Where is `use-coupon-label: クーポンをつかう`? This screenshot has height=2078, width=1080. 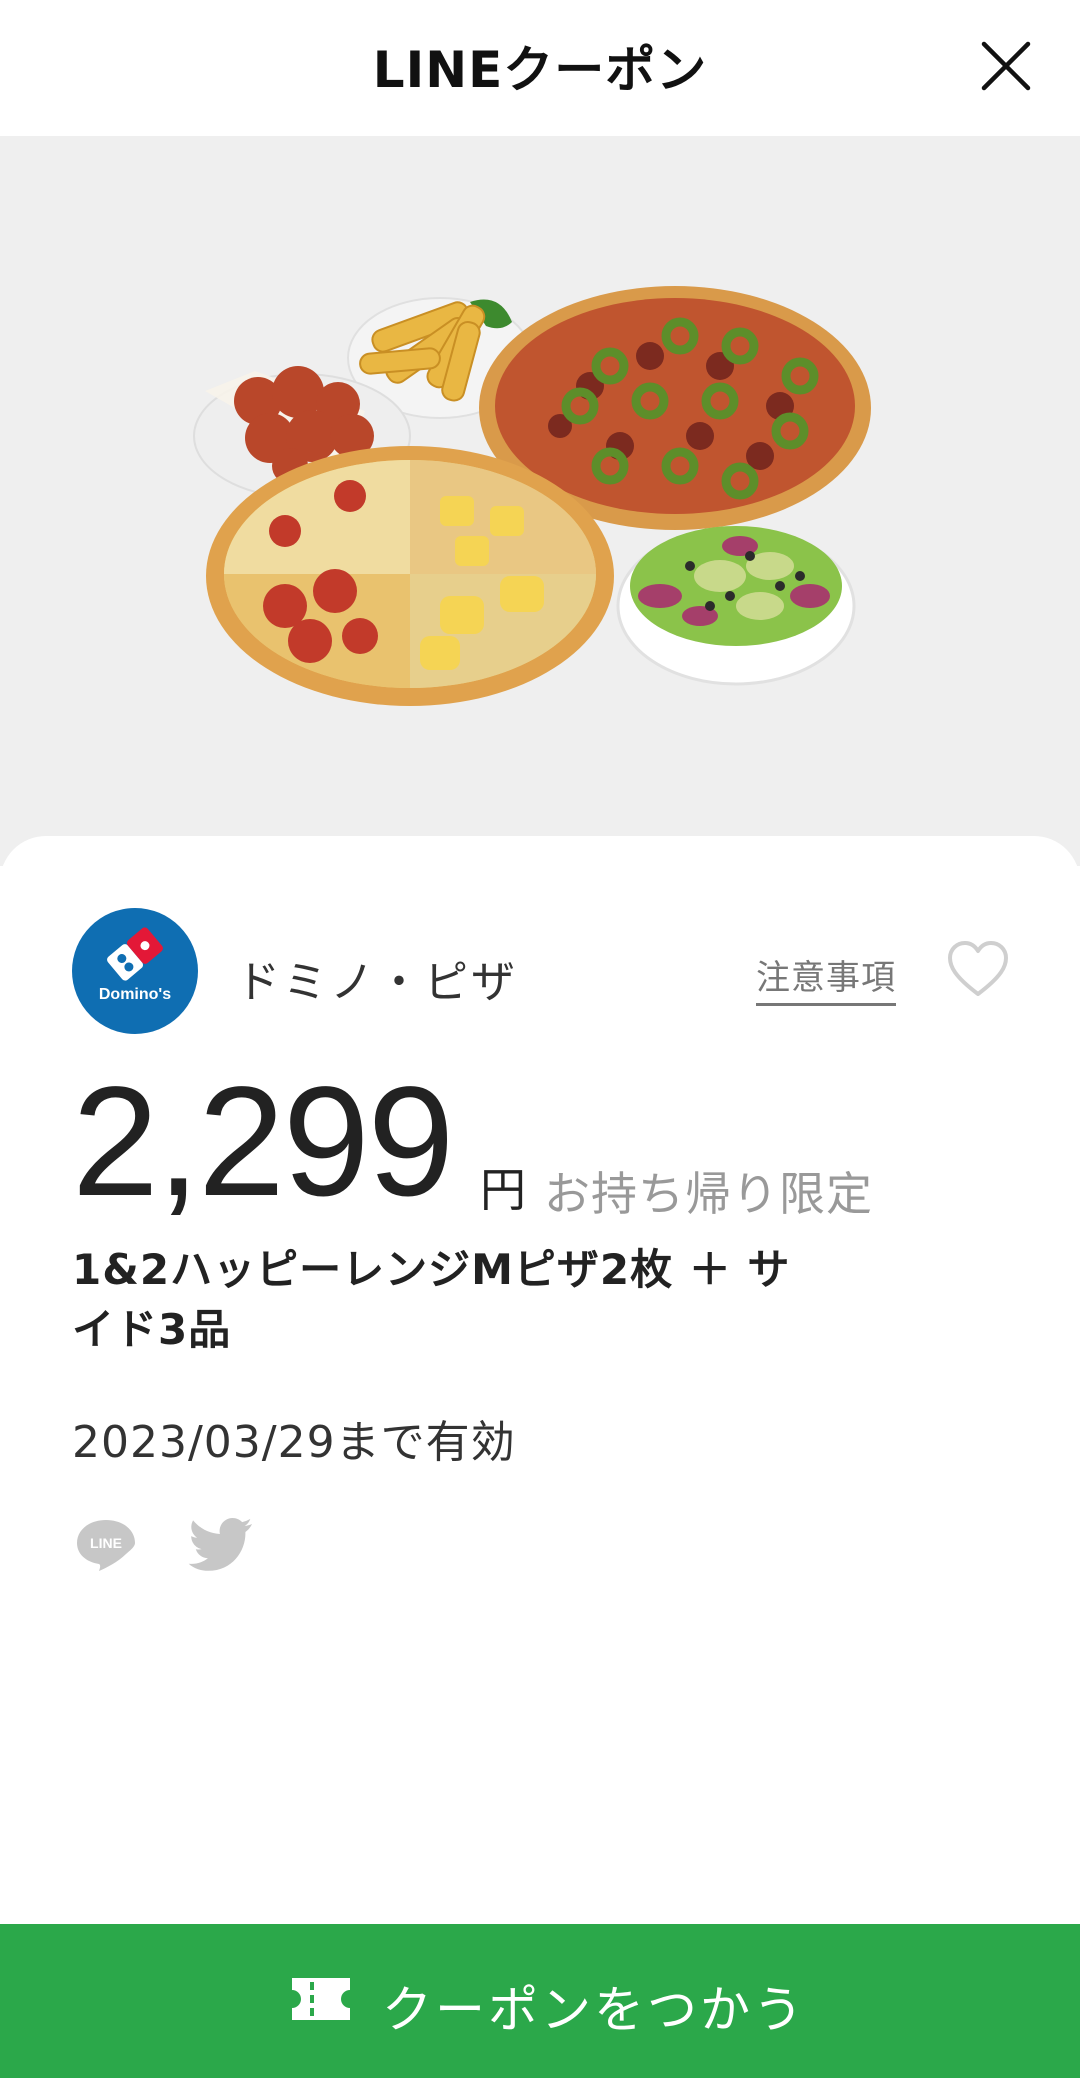
use-coupon-label: クーポンをつかう is located at coordinates (594, 2010).